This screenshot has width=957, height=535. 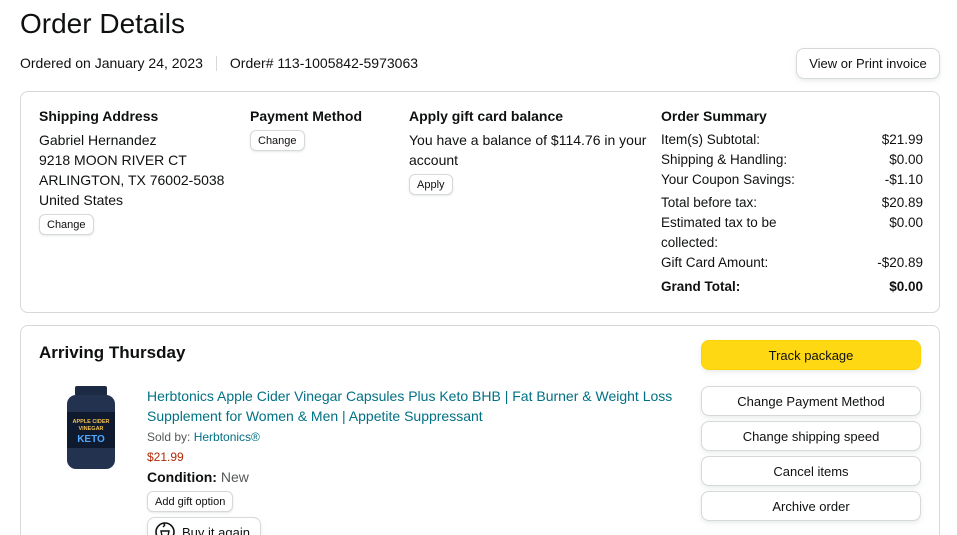 I want to click on seller-link: Herbtonics®, so click(x=227, y=437).